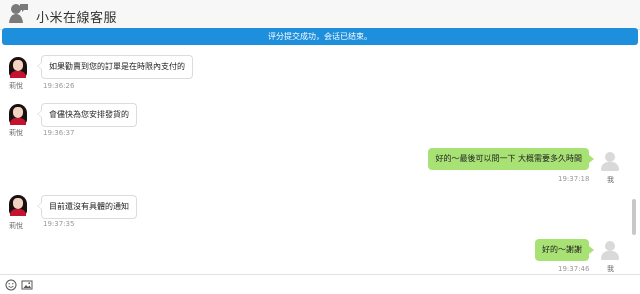 This screenshot has width=640, height=294. Describe the element at coordinates (564, 250) in the screenshot. I see `message-bubble: 好的～謝謝` at that location.